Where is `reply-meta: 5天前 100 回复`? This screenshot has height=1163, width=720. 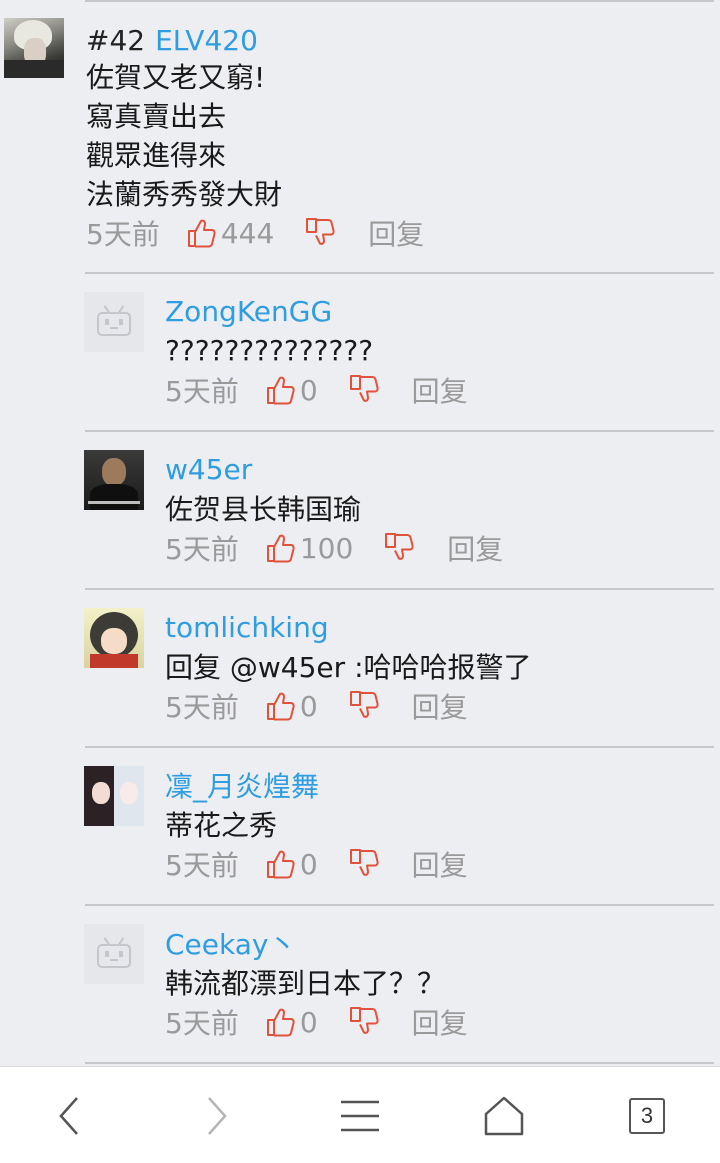 reply-meta: 5天前 100 回复 is located at coordinates (334, 548).